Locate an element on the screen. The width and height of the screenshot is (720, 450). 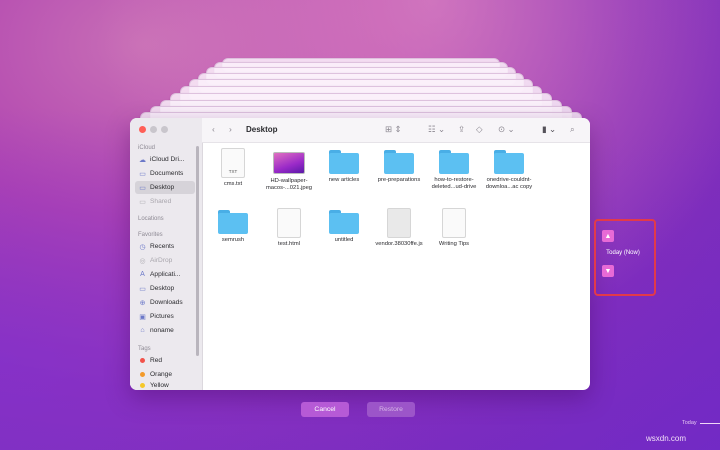
minimize-button is located at coordinates (153, 129).